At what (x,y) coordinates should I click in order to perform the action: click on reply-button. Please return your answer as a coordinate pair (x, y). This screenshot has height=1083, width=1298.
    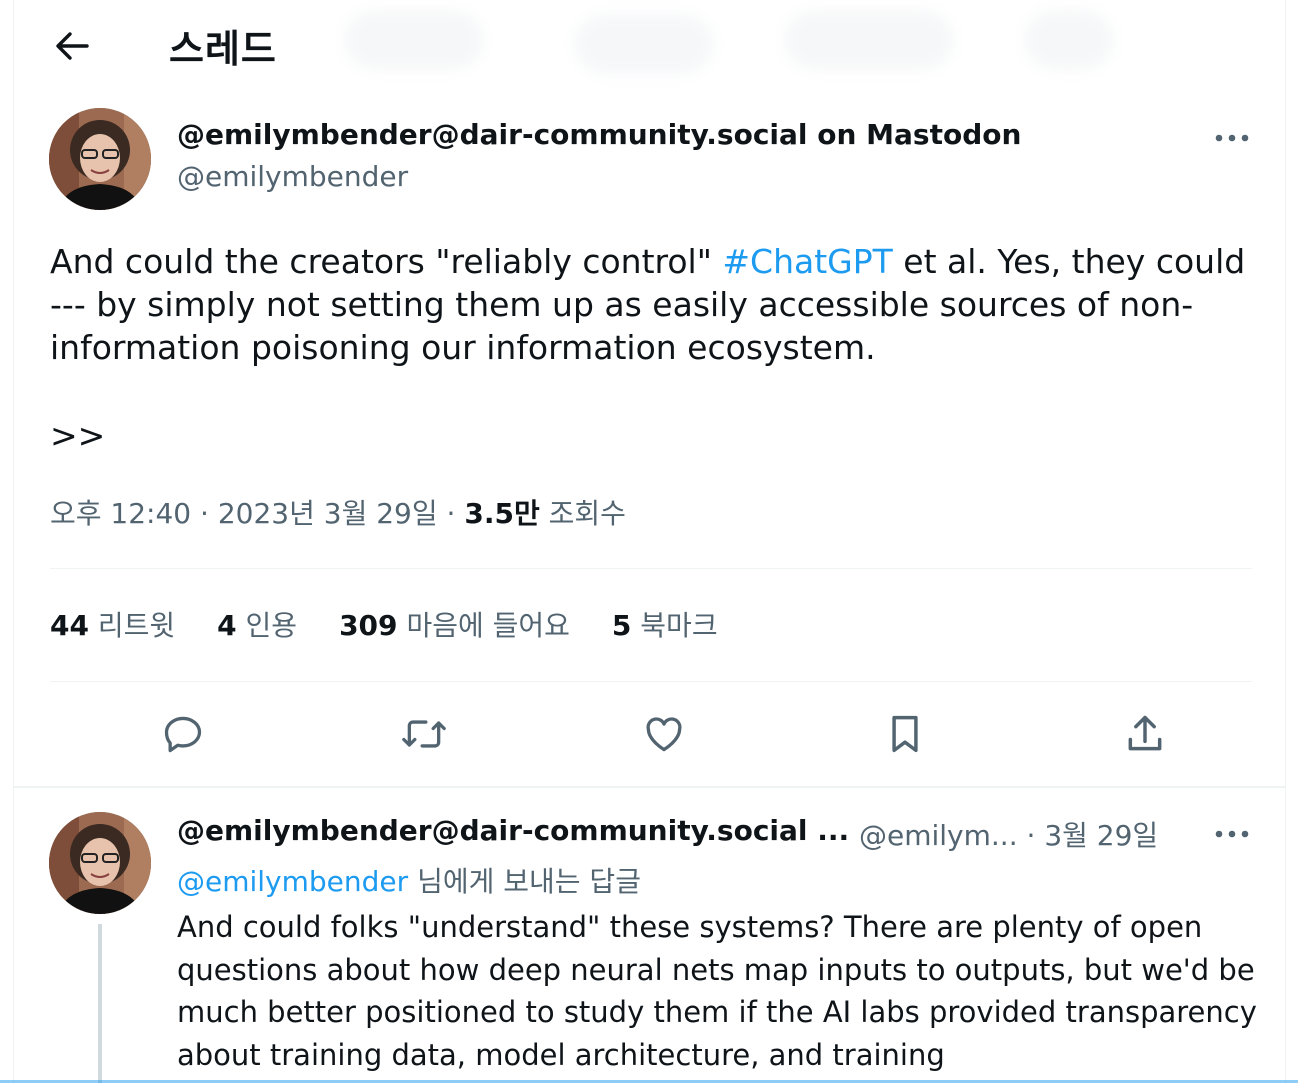
    Looking at the image, I should click on (183, 734).